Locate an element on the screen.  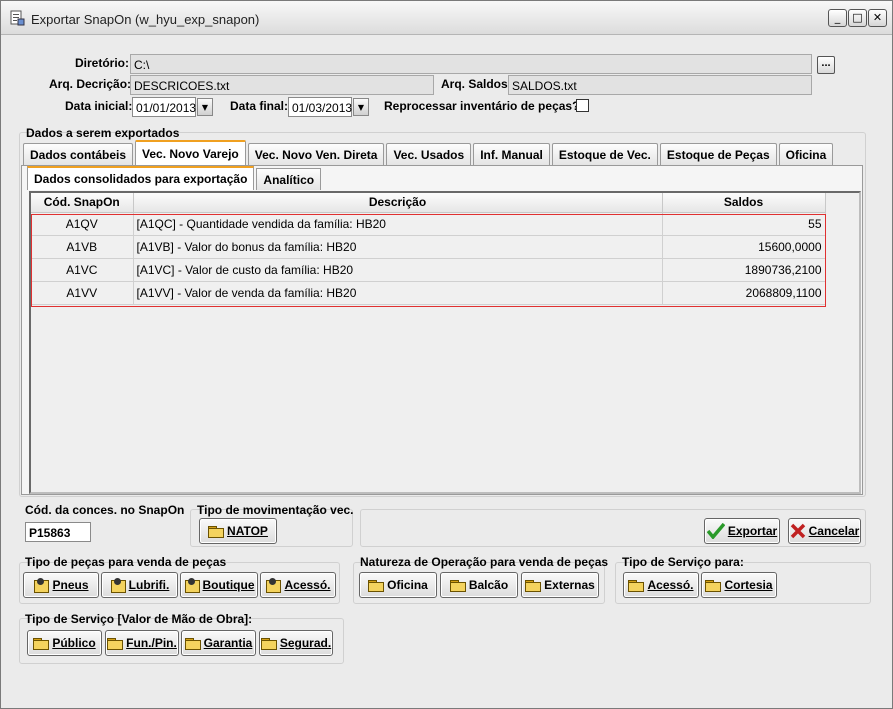
balcao-button: Balcão is located at coordinates (479, 585).